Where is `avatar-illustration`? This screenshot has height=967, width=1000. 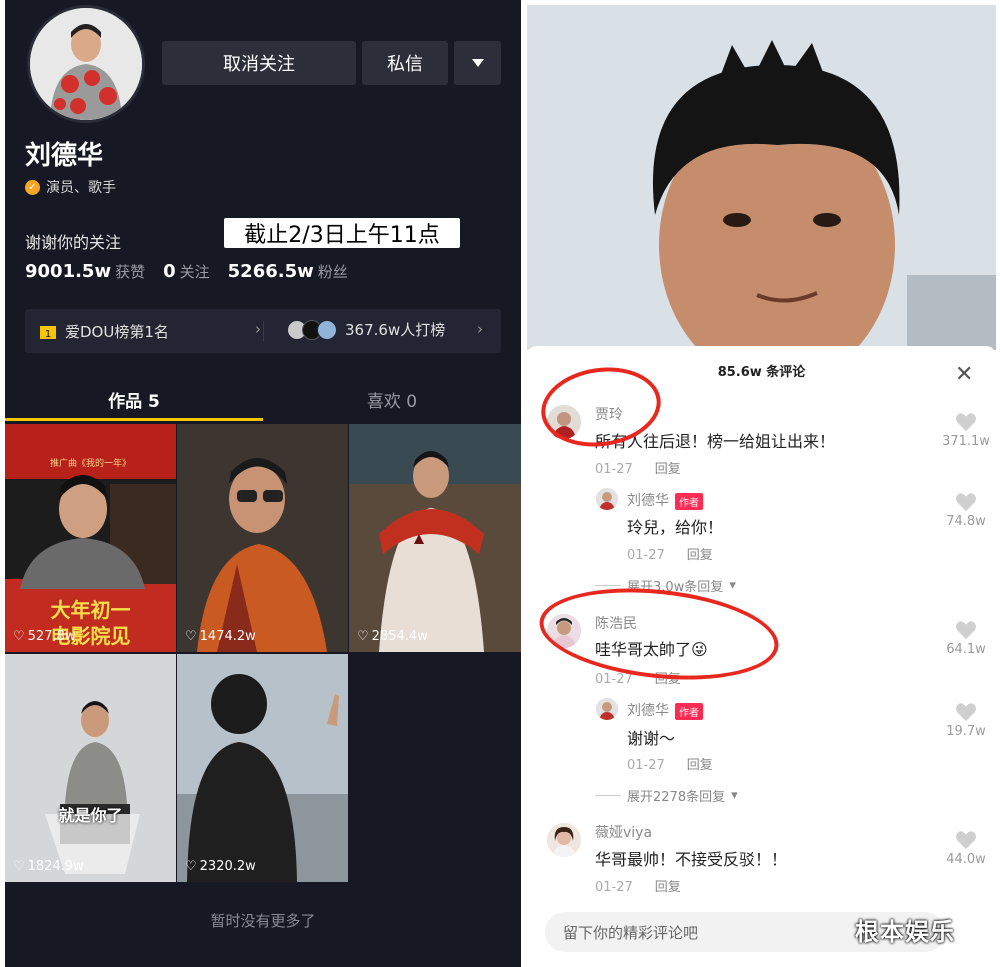
avatar-illustration is located at coordinates (86, 64).